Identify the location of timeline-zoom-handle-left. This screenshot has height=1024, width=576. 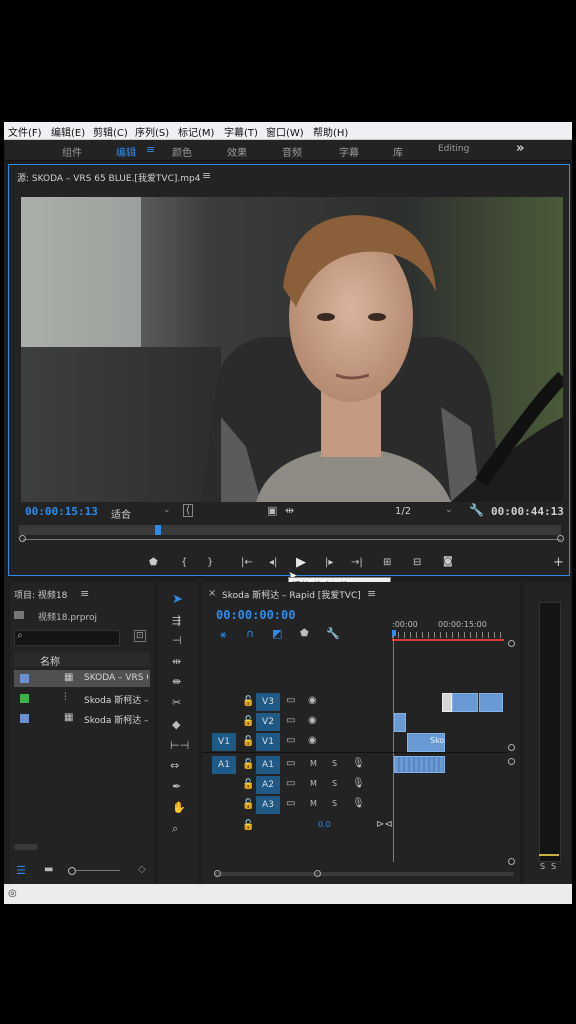
(217, 873).